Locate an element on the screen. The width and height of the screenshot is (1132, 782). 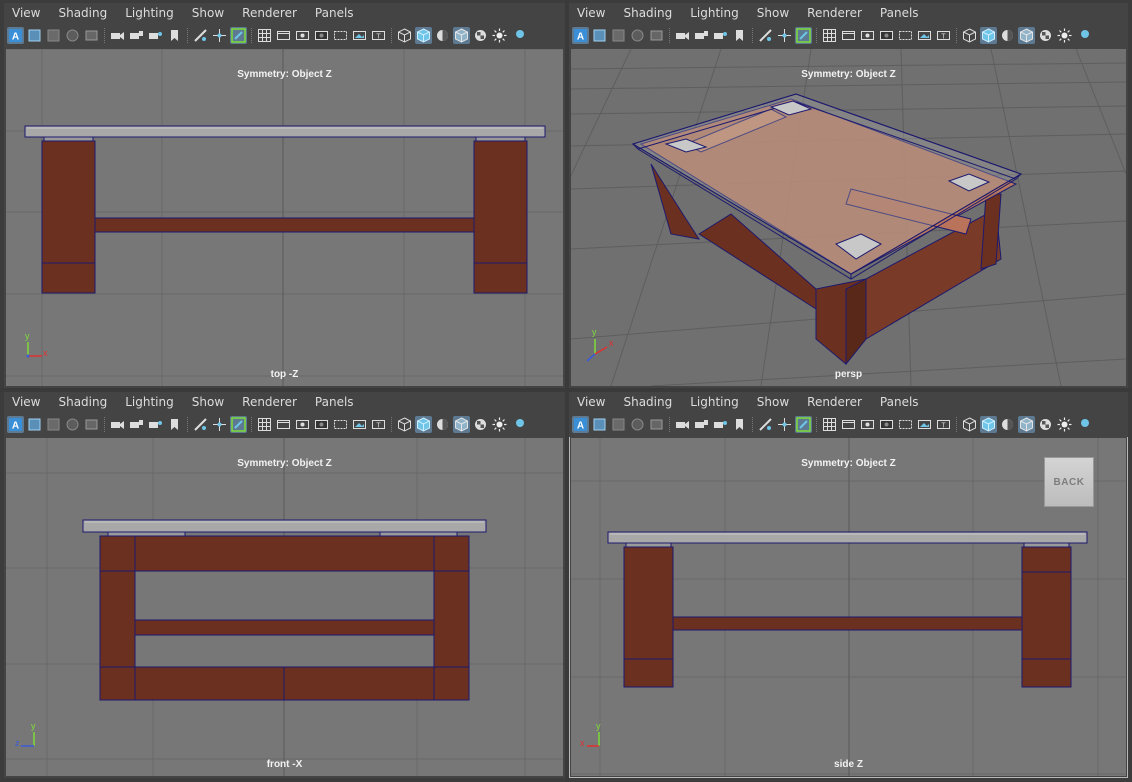
select-frame-icon is located at coordinates (599, 35).